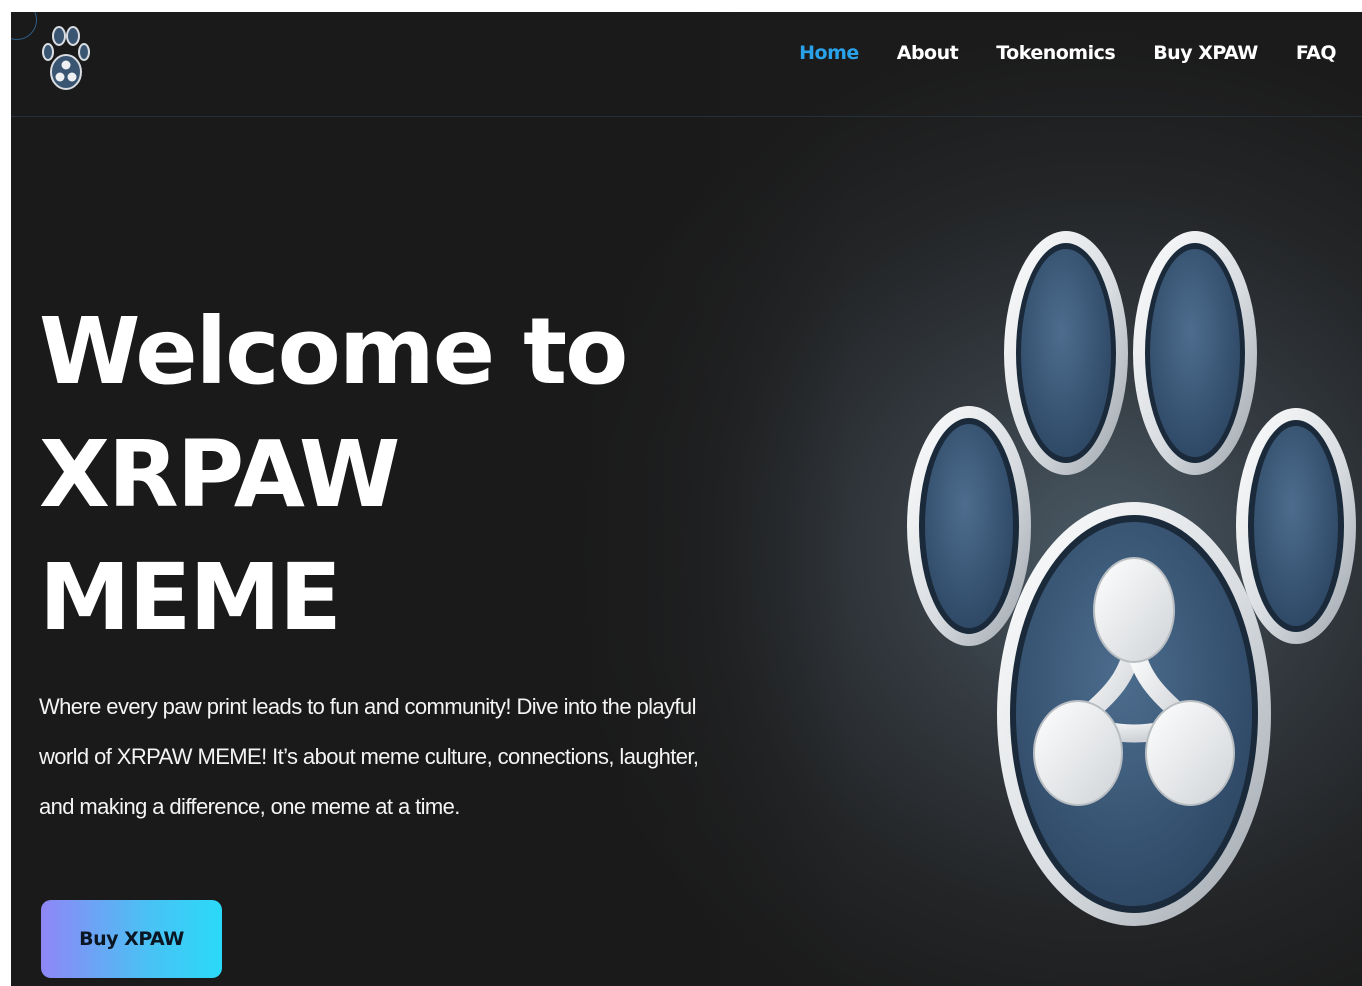 This screenshot has width=1362, height=986. Describe the element at coordinates (829, 53) in the screenshot. I see `nav-link-home: Home` at that location.